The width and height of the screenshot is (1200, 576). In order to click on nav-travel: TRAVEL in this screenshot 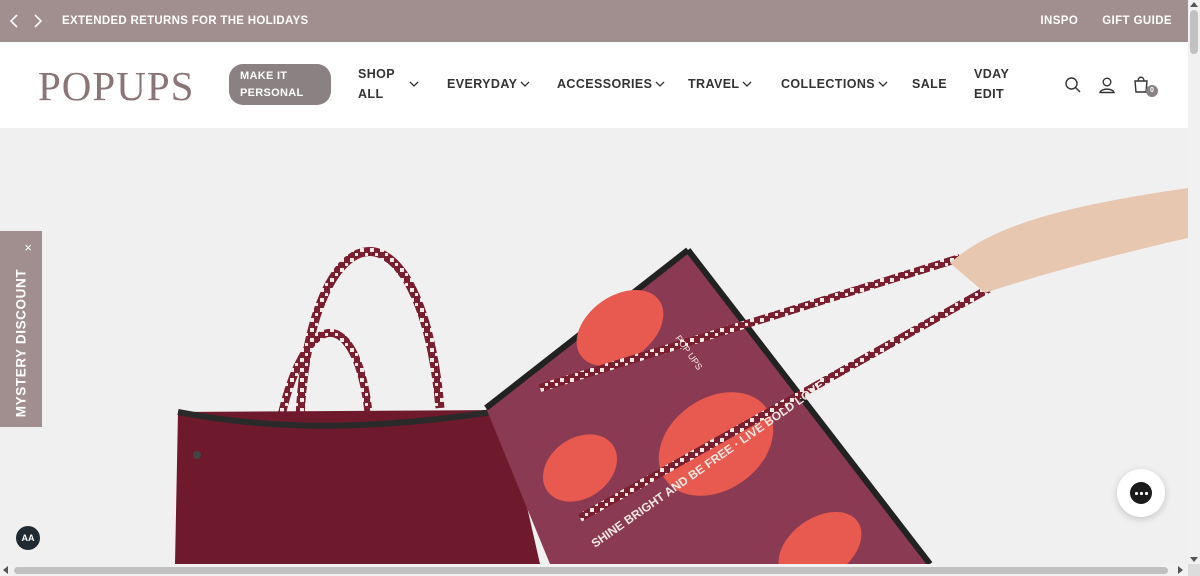, I will do `click(720, 84)`.